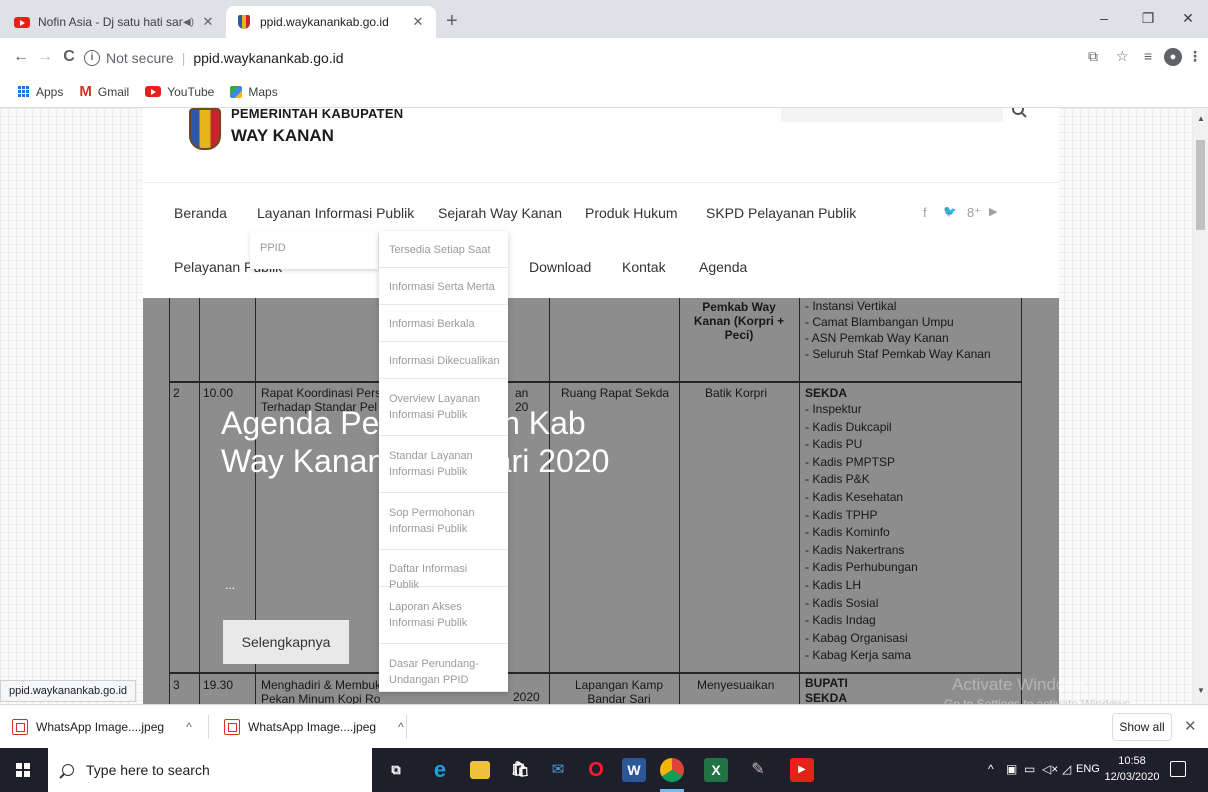 Image resolution: width=1208 pixels, height=792 pixels. I want to click on gmail-icon: M, so click(85, 91).